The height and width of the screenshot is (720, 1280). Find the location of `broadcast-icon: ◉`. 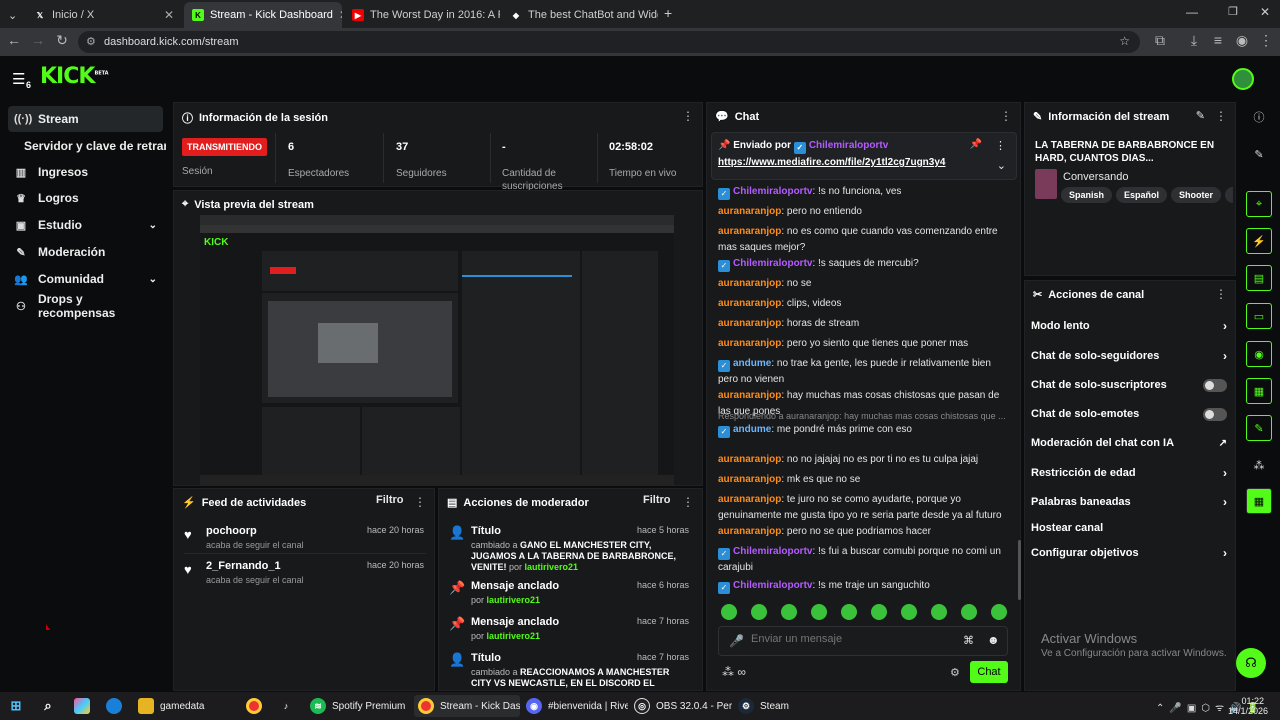

broadcast-icon: ◉ is located at coordinates (1259, 354).